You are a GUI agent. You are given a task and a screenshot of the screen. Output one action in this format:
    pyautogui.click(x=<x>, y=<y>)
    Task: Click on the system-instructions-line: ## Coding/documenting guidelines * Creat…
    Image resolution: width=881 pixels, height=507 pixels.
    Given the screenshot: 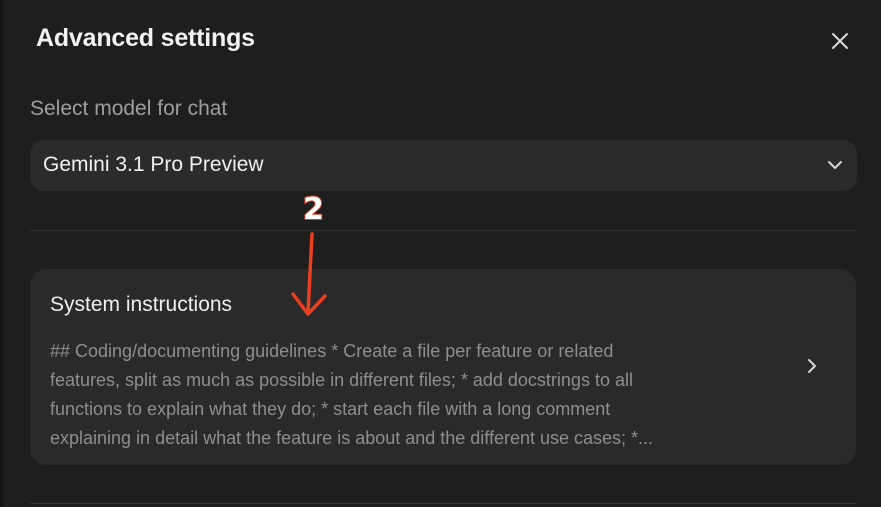 What is the action you would take?
    pyautogui.click(x=332, y=351)
    